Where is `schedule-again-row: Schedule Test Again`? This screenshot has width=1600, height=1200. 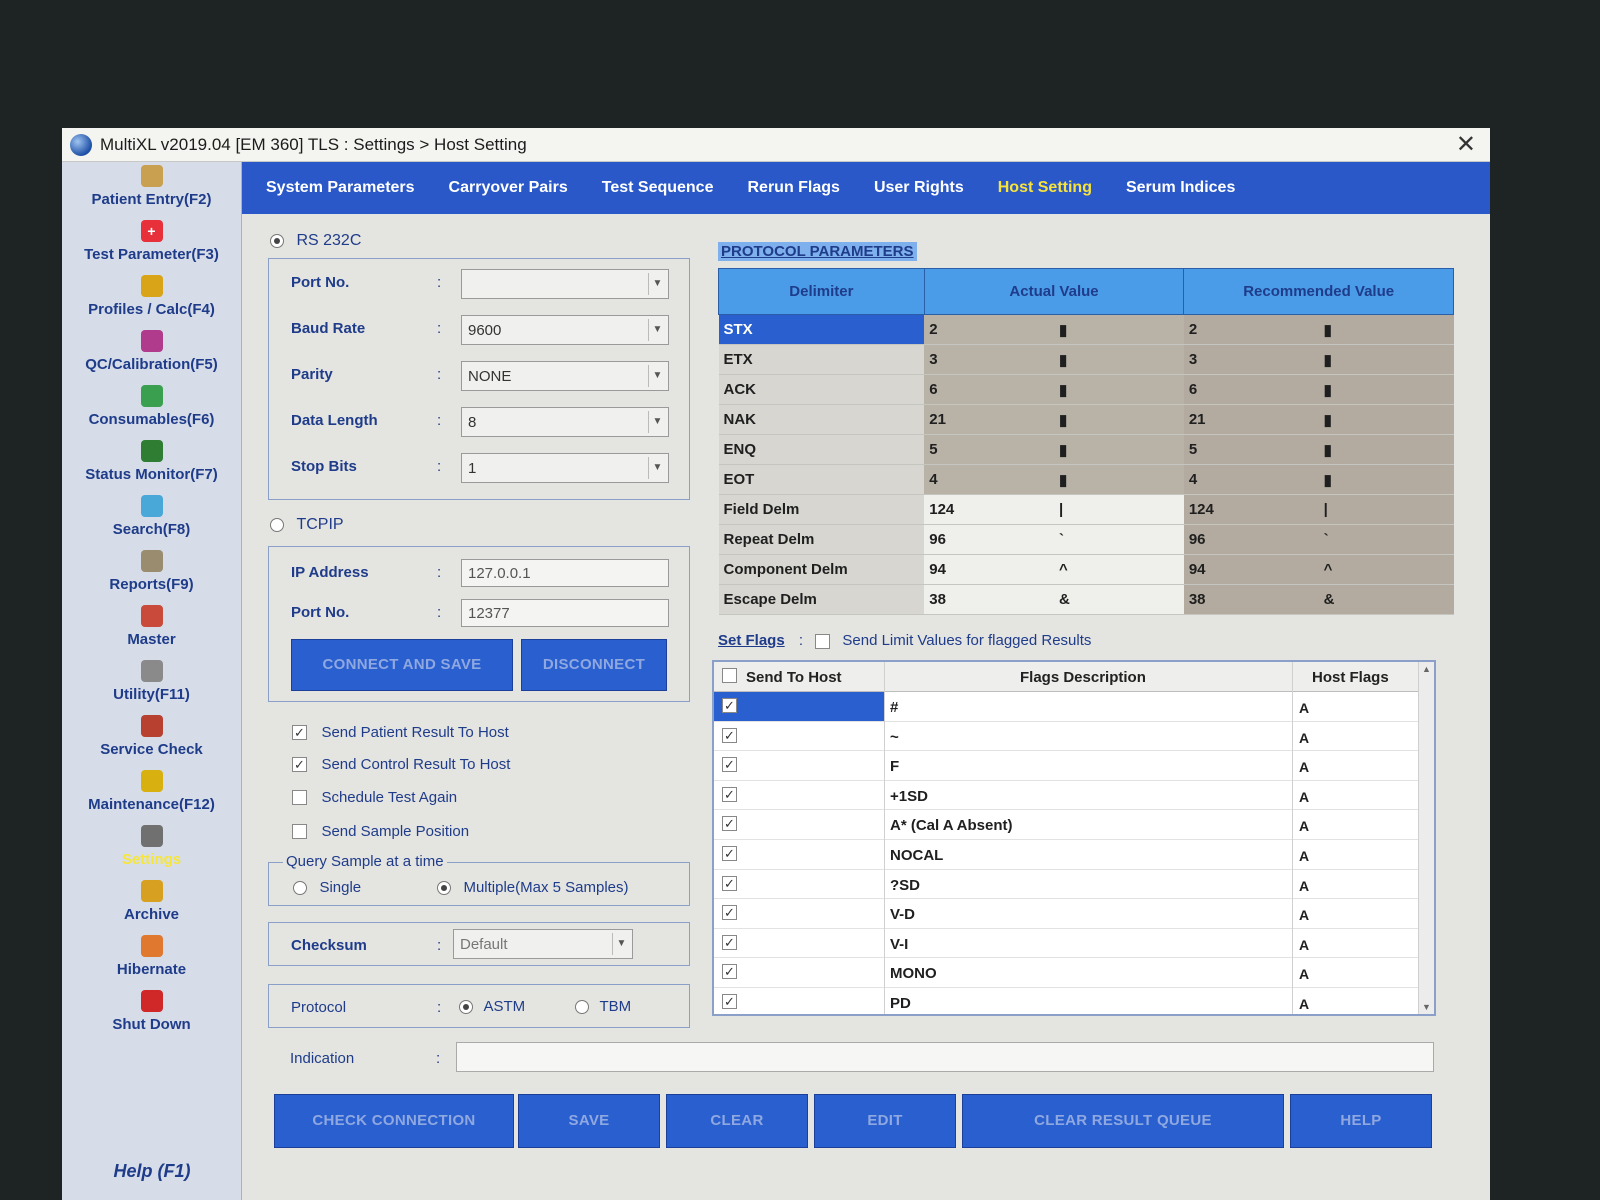
schedule-again-row: Schedule Test Again is located at coordinates (374, 798).